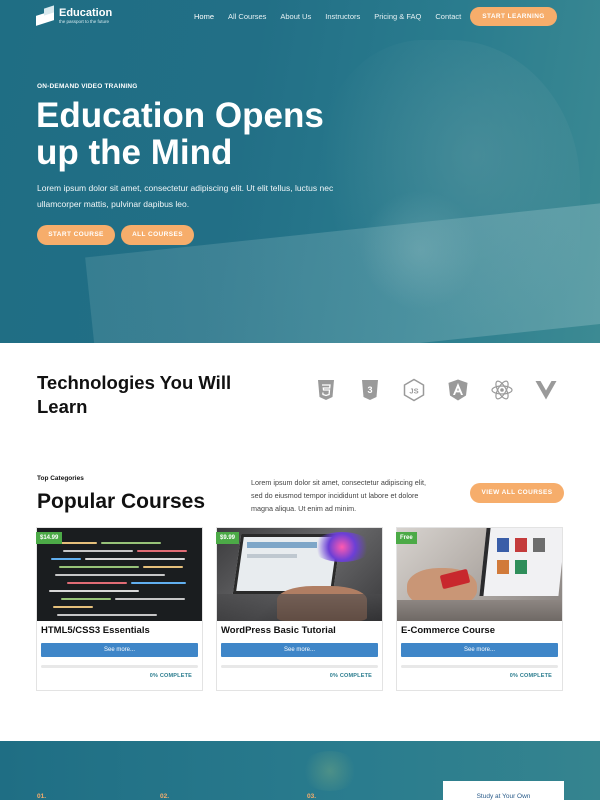 The width and height of the screenshot is (600, 800). I want to click on technology-icons: 3 JS, so click(446, 390).